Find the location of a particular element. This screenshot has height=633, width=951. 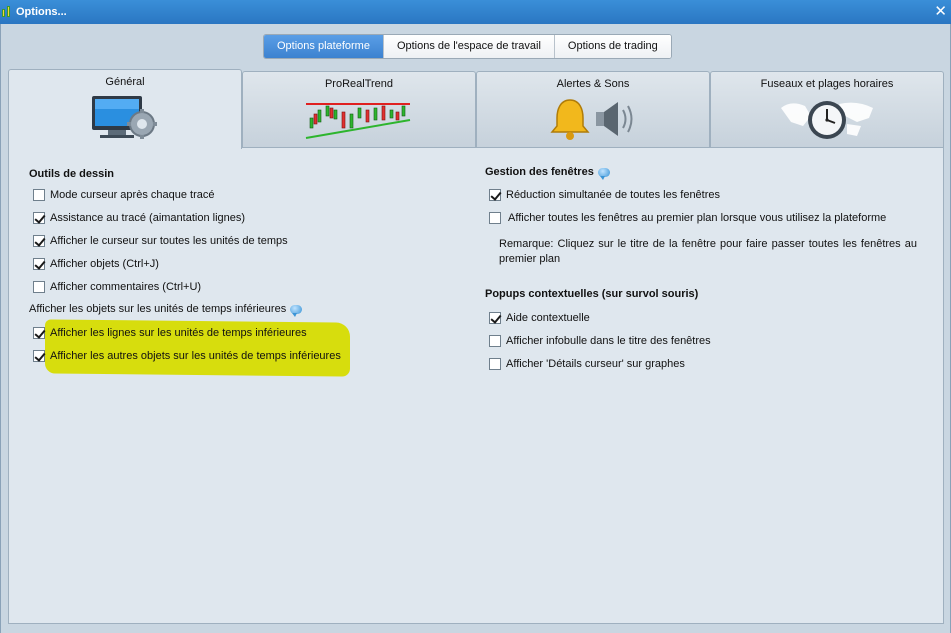

option-label: Assistance au tracé (aimantation lignes) is located at coordinates (148, 218).